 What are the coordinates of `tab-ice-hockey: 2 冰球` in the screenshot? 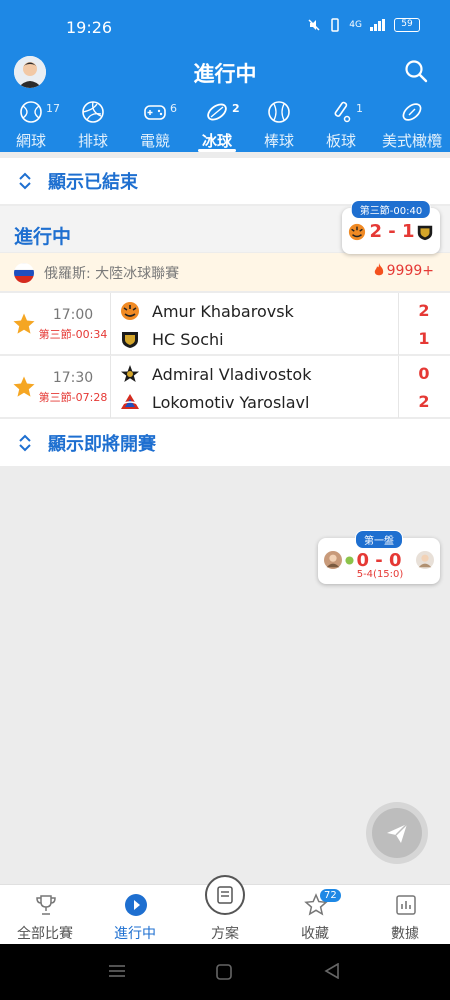 It's located at (217, 124).